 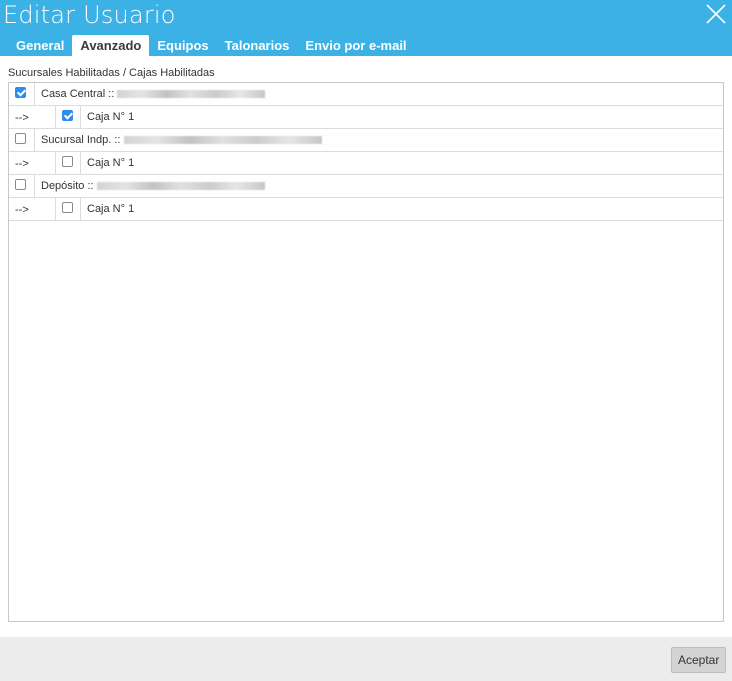 What do you see at coordinates (366, 186) in the screenshot?
I see `branch-row-deposito: Depósito ::` at bounding box center [366, 186].